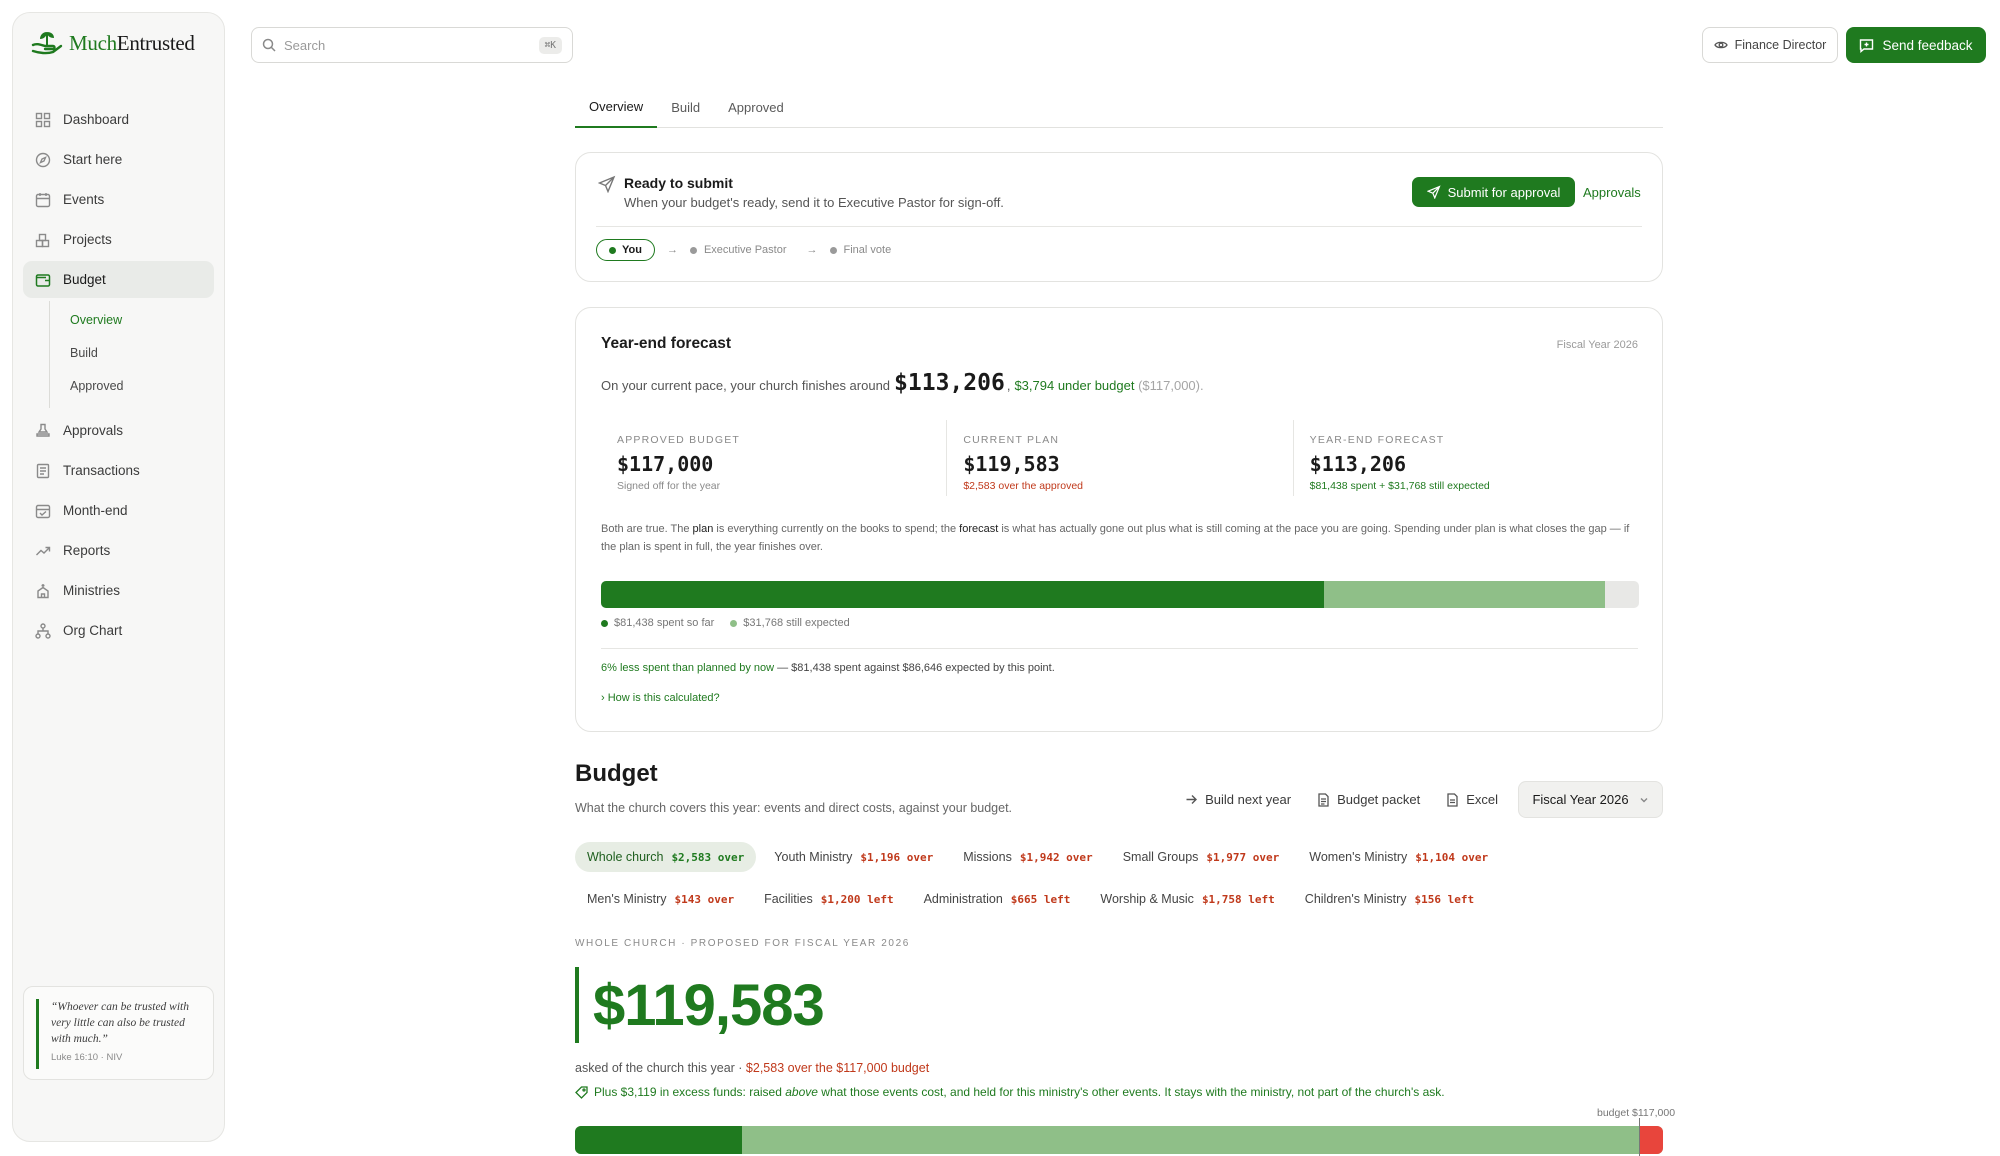 This screenshot has height=1156, width=2000. I want to click on wallet-icon, so click(43, 280).